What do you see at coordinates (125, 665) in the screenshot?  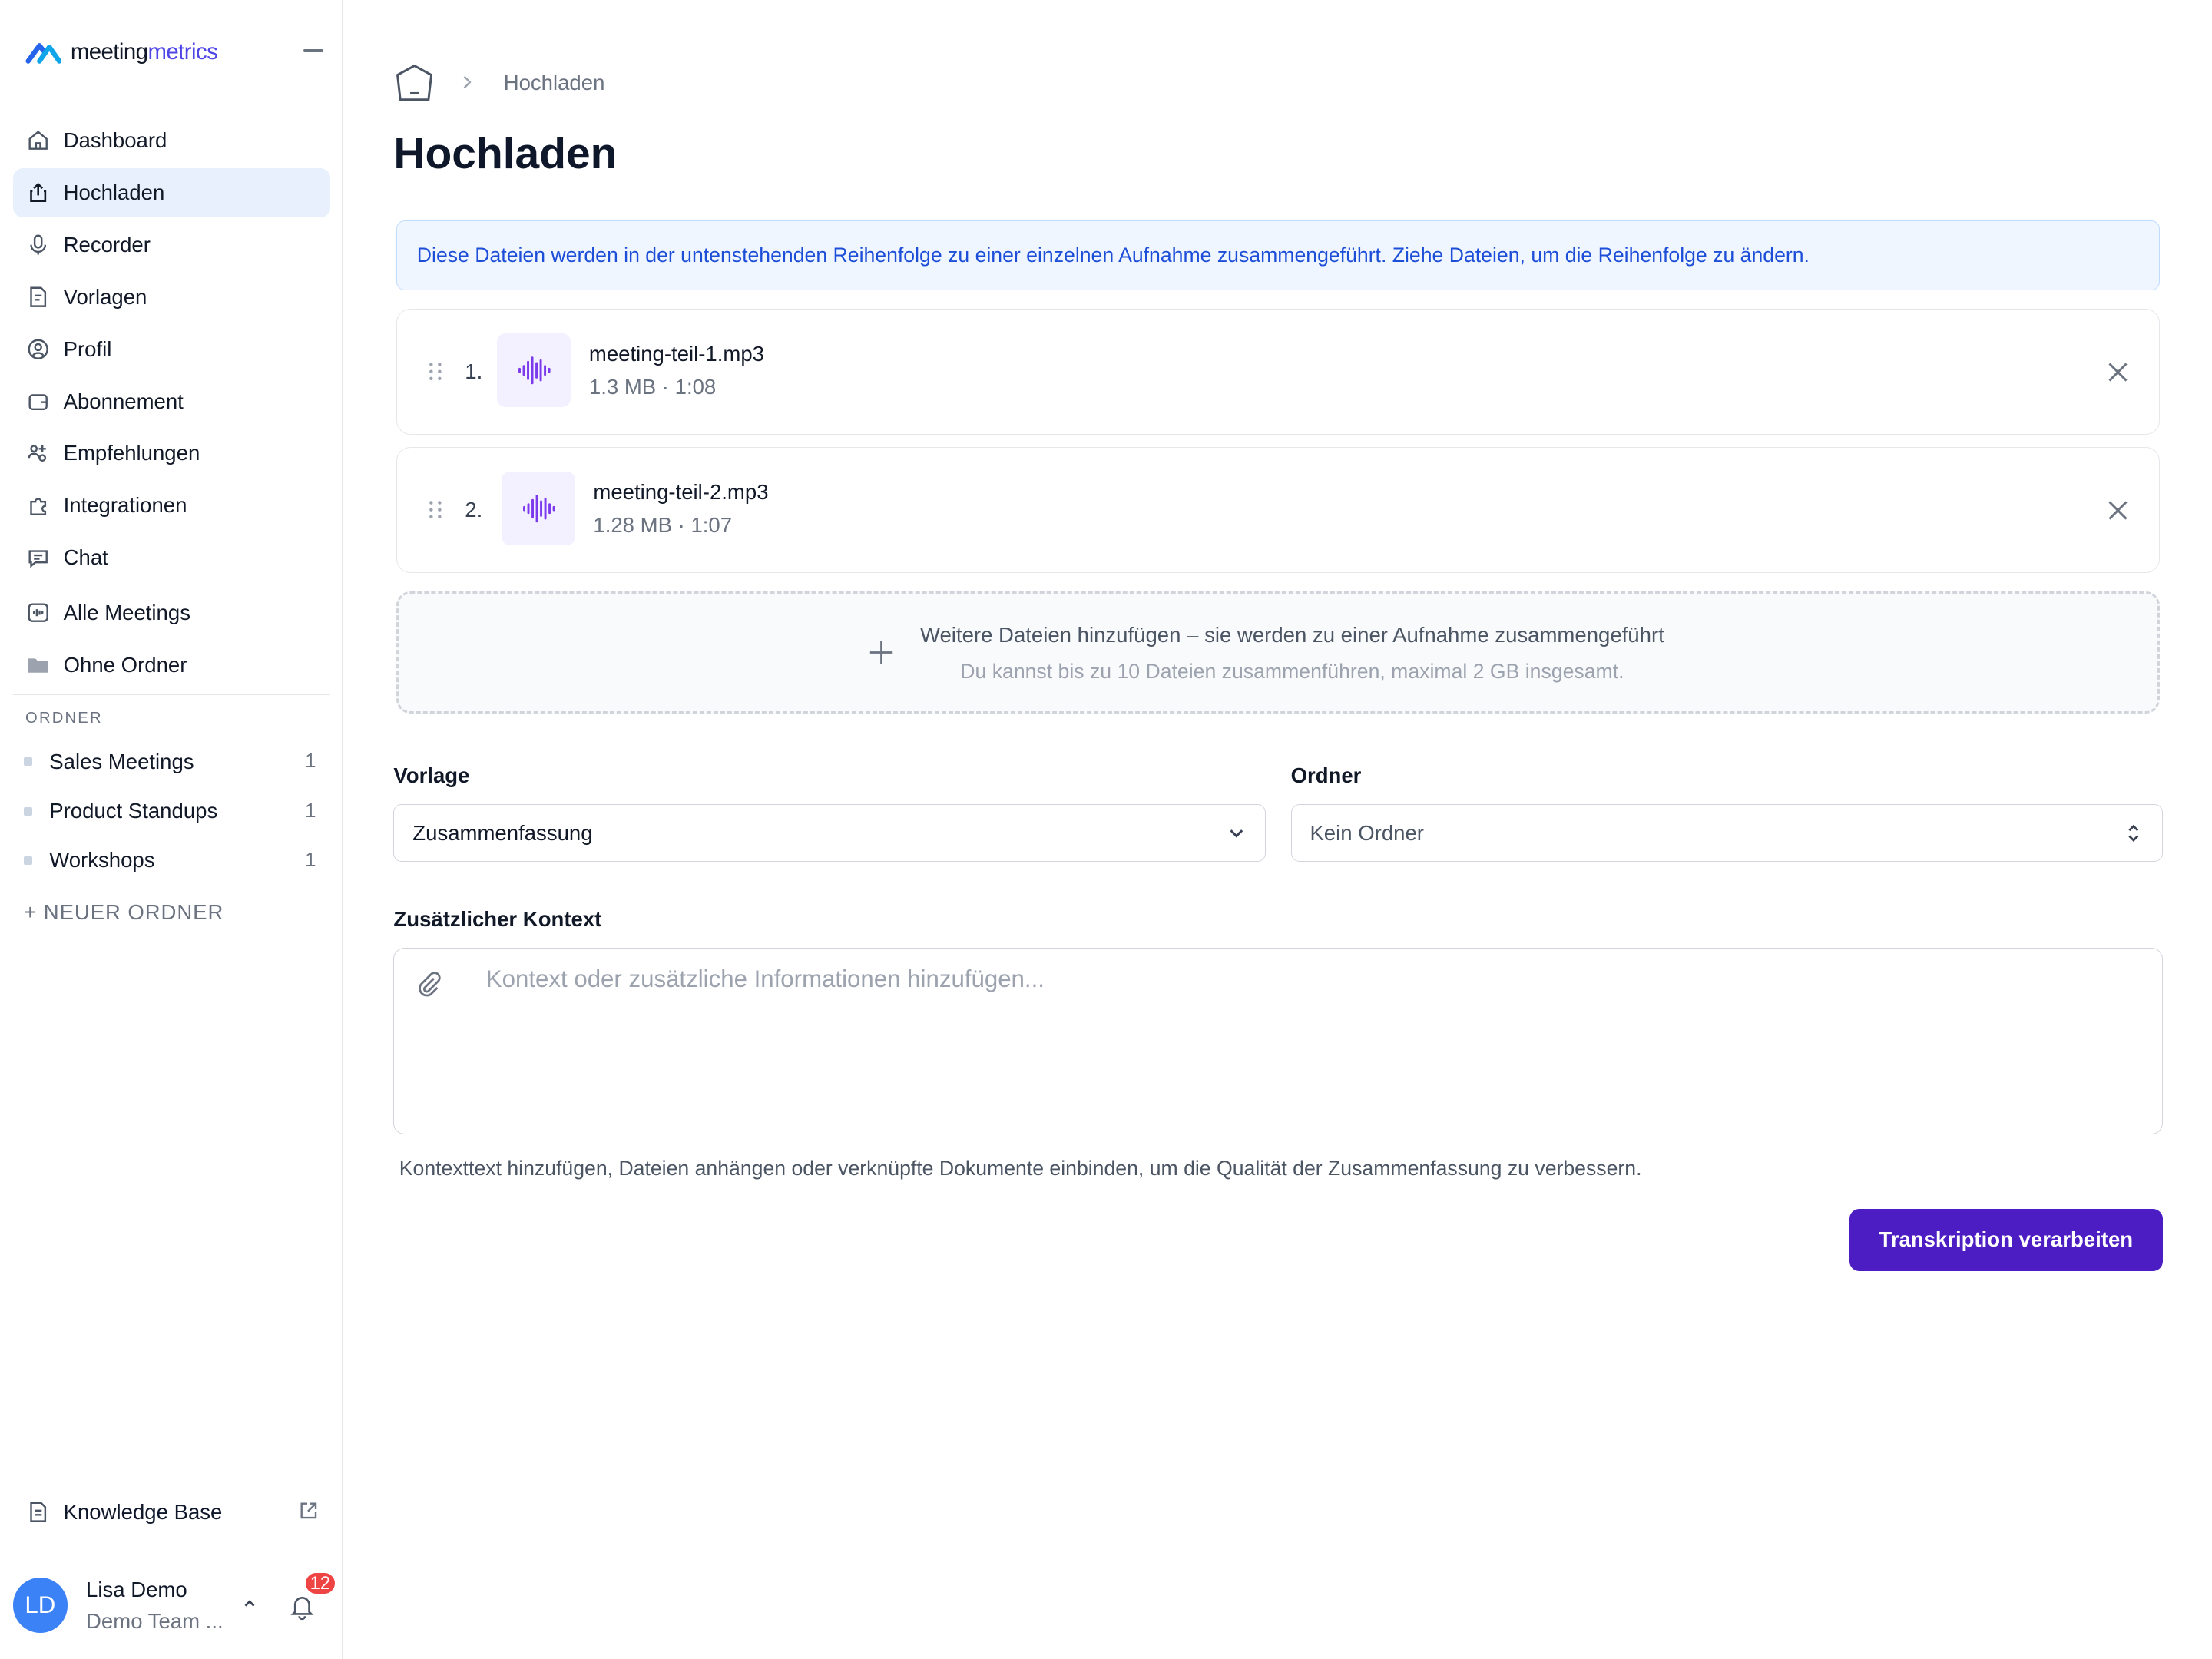 I see `sidebar-item-label: Ohne Ordner` at bounding box center [125, 665].